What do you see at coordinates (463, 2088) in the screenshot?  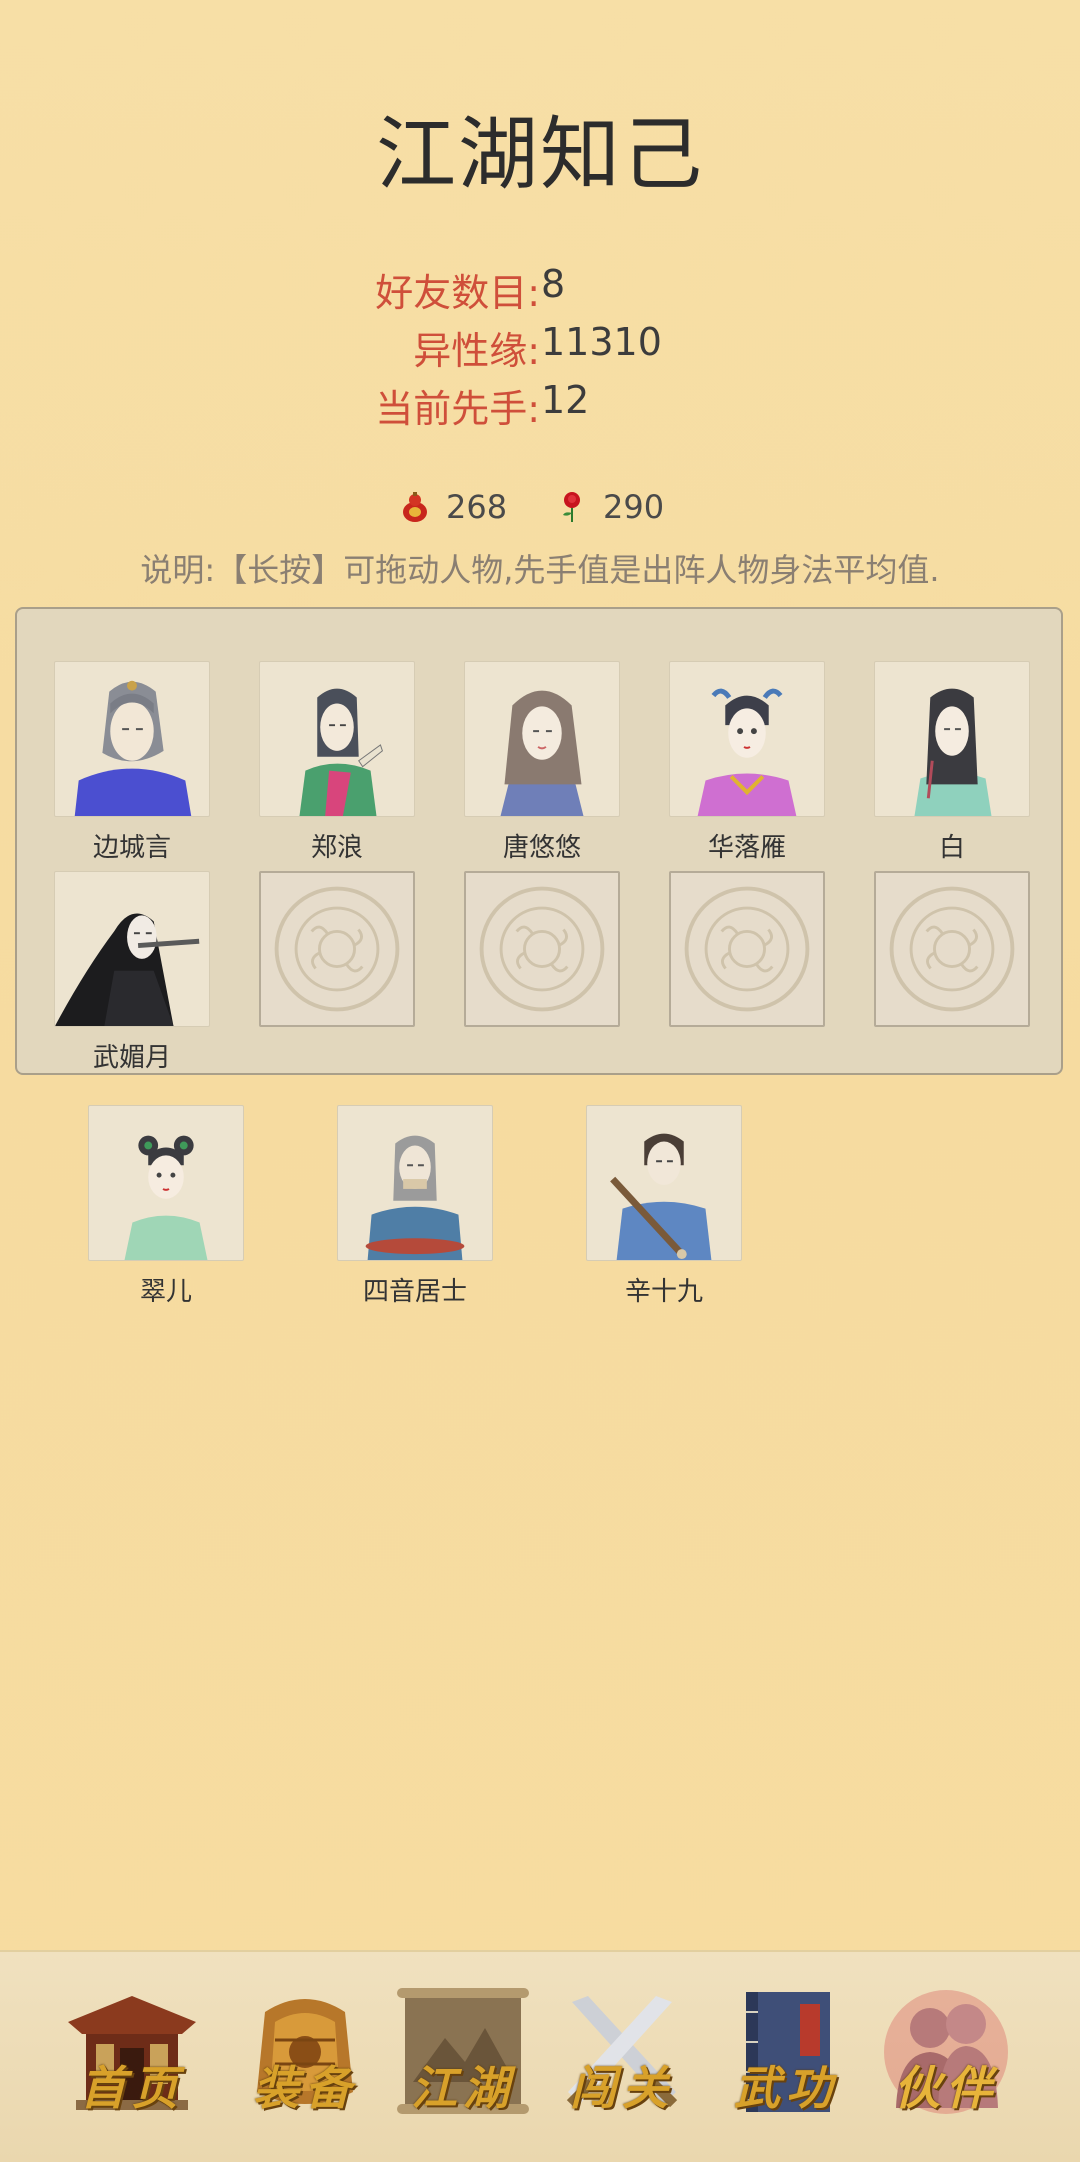 I see `nav-jianghu-label: 江湖` at bounding box center [463, 2088].